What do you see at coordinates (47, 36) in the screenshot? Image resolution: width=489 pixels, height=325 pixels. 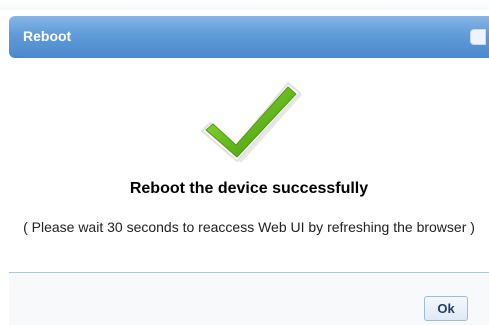 I see `dialog-title: Reboot` at bounding box center [47, 36].